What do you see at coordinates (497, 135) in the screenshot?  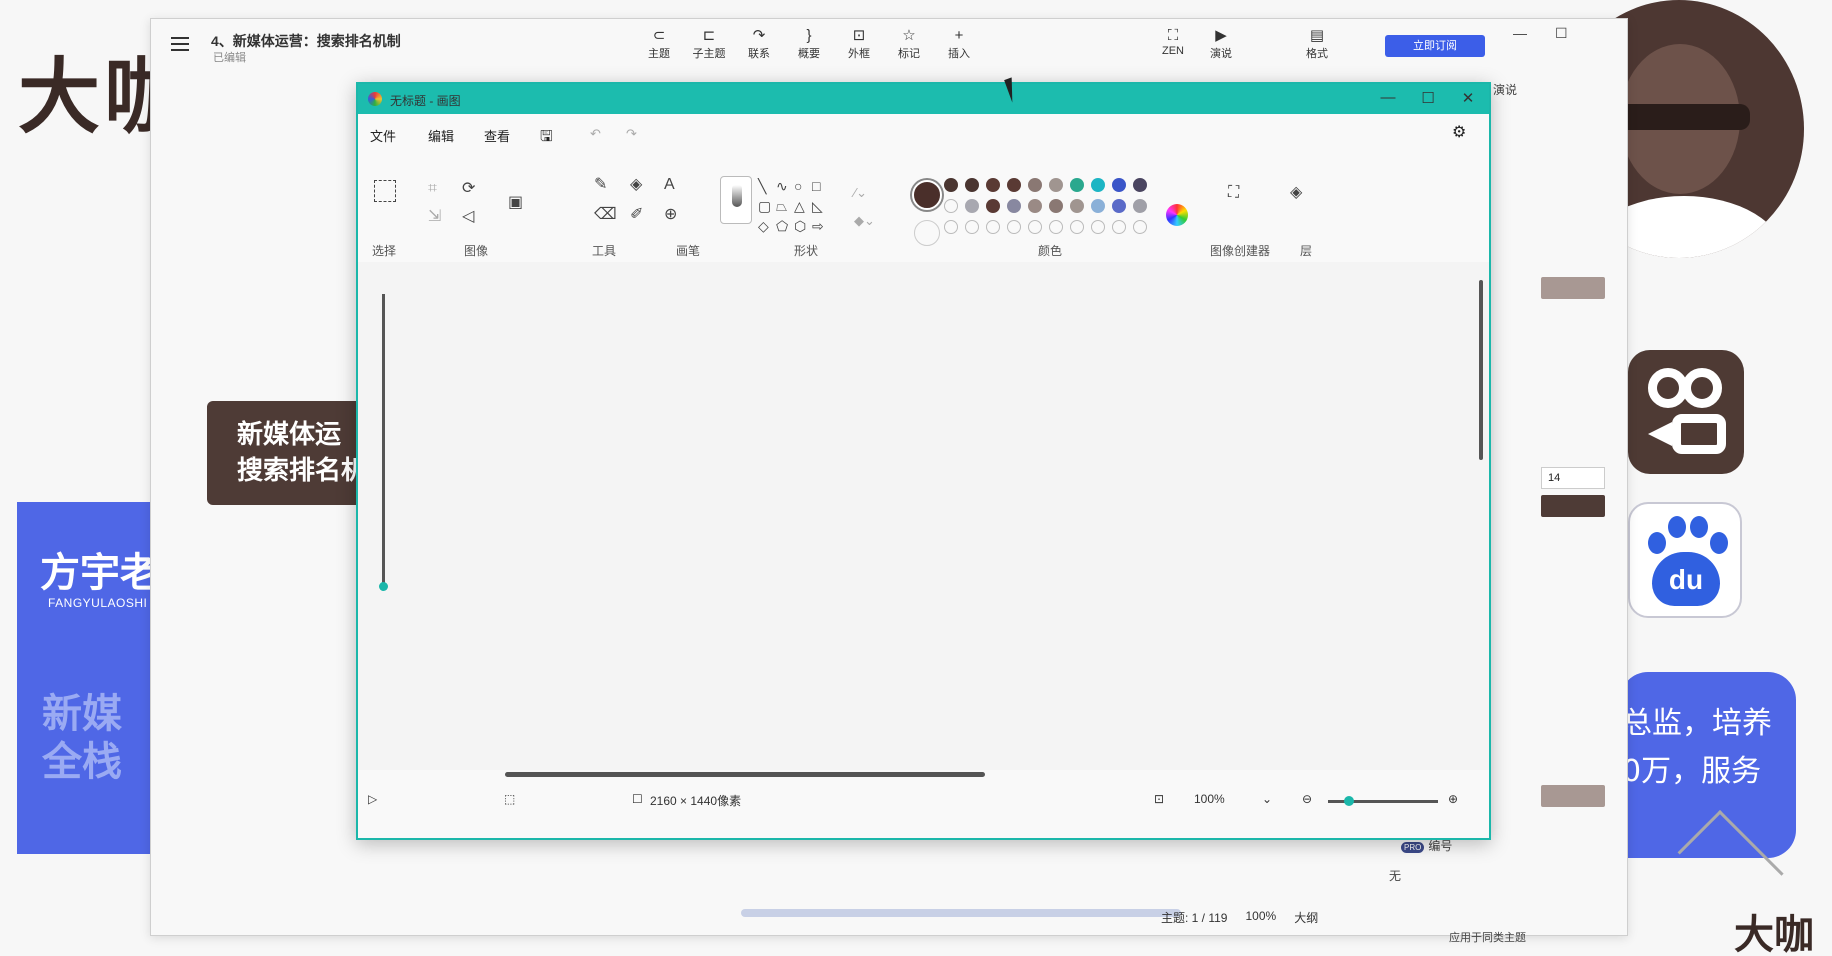 I see `view-menu: 查看` at bounding box center [497, 135].